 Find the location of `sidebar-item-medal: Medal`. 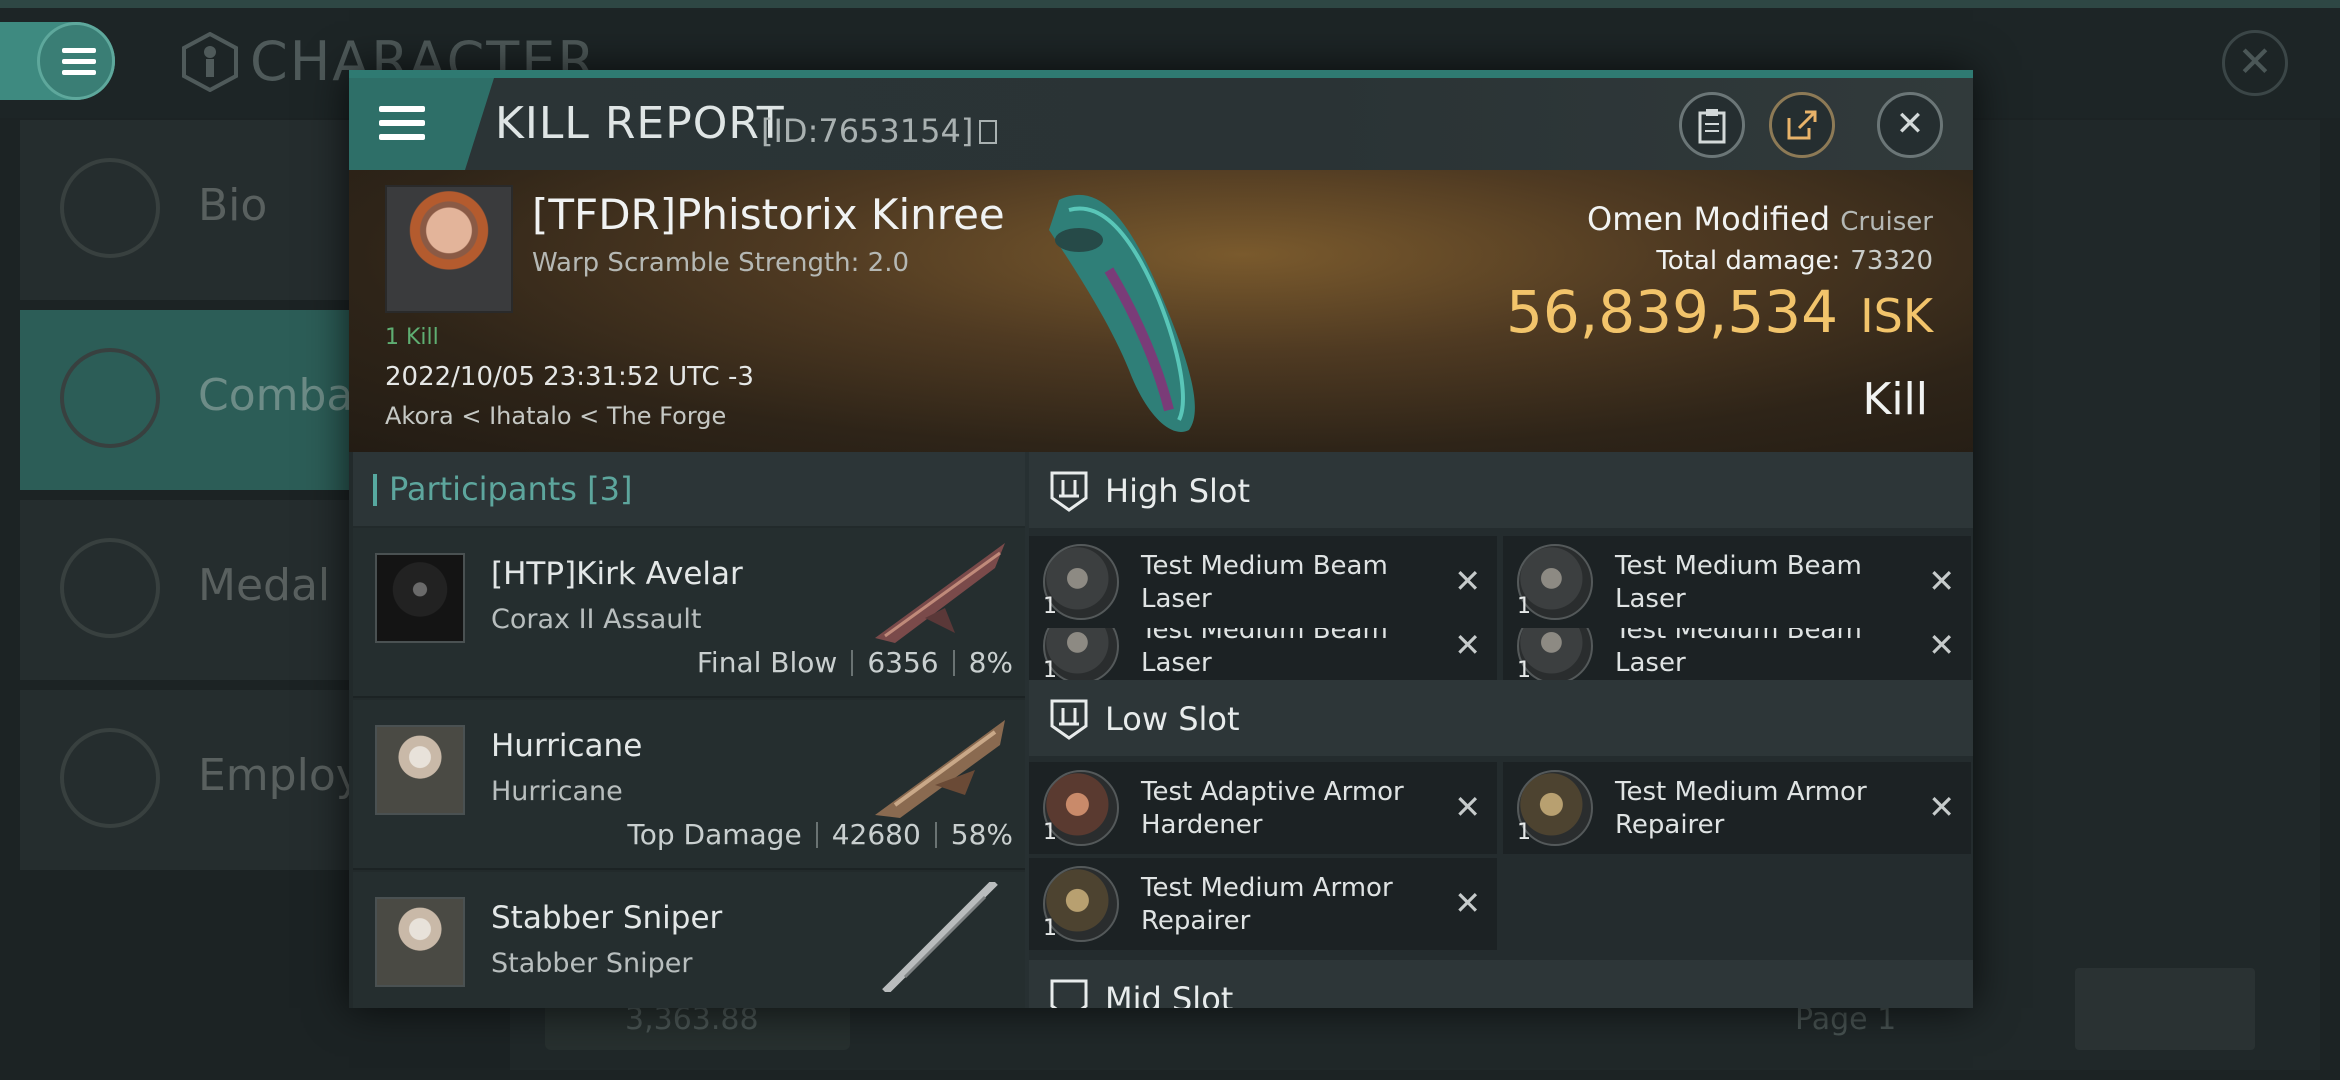

sidebar-item-medal: Medal is located at coordinates (185, 590).